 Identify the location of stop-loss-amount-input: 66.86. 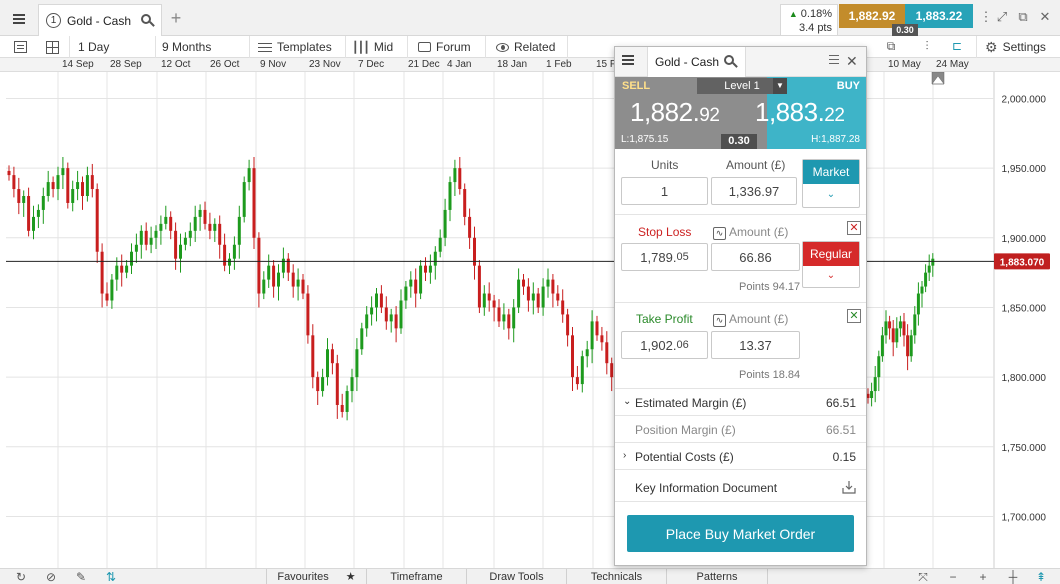
(755, 257).